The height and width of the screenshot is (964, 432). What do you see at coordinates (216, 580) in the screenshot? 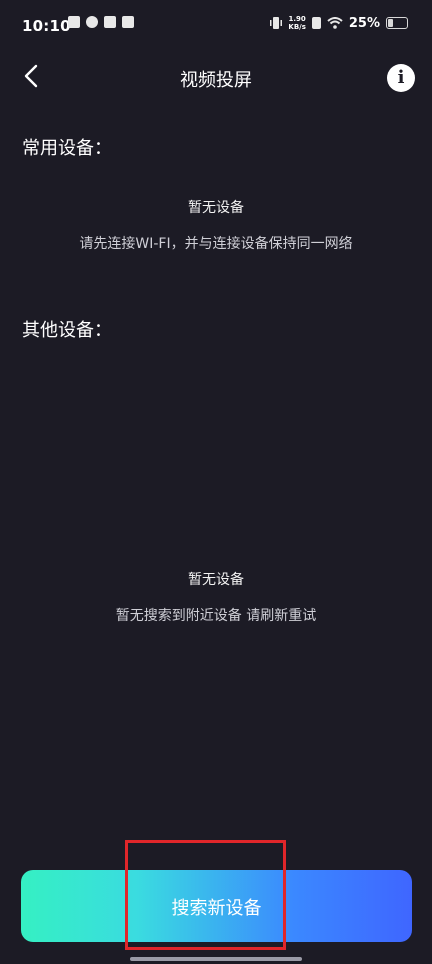
I see `other-devices-empty-title: 暂无设备` at bounding box center [216, 580].